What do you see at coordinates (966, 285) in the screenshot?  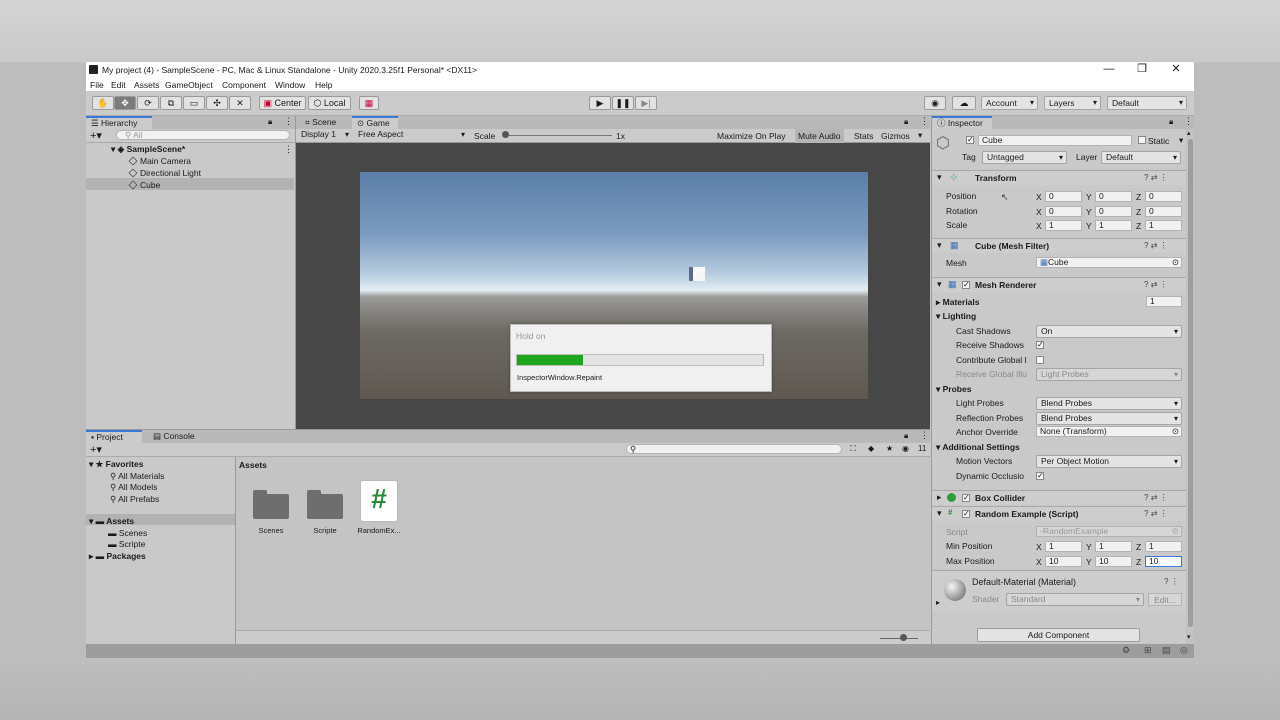 I see `mesh-renderer-enabled-checkbox: ✓` at bounding box center [966, 285].